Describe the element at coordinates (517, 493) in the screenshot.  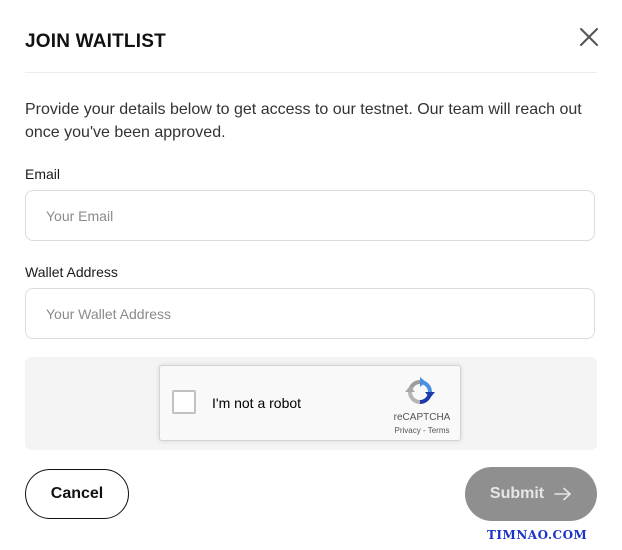
I see `submit-label: Submit` at that location.